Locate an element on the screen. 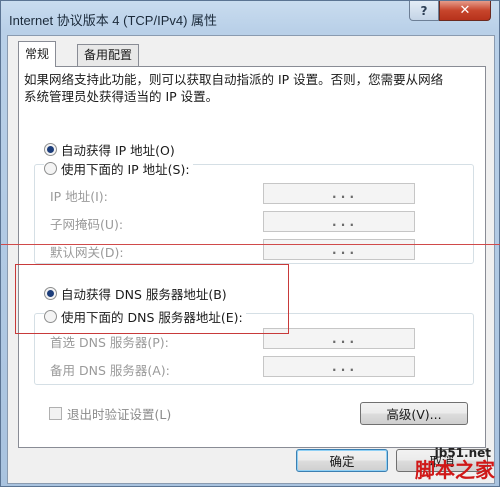 This screenshot has width=500, height=487. checkbox-box is located at coordinates (55, 413).